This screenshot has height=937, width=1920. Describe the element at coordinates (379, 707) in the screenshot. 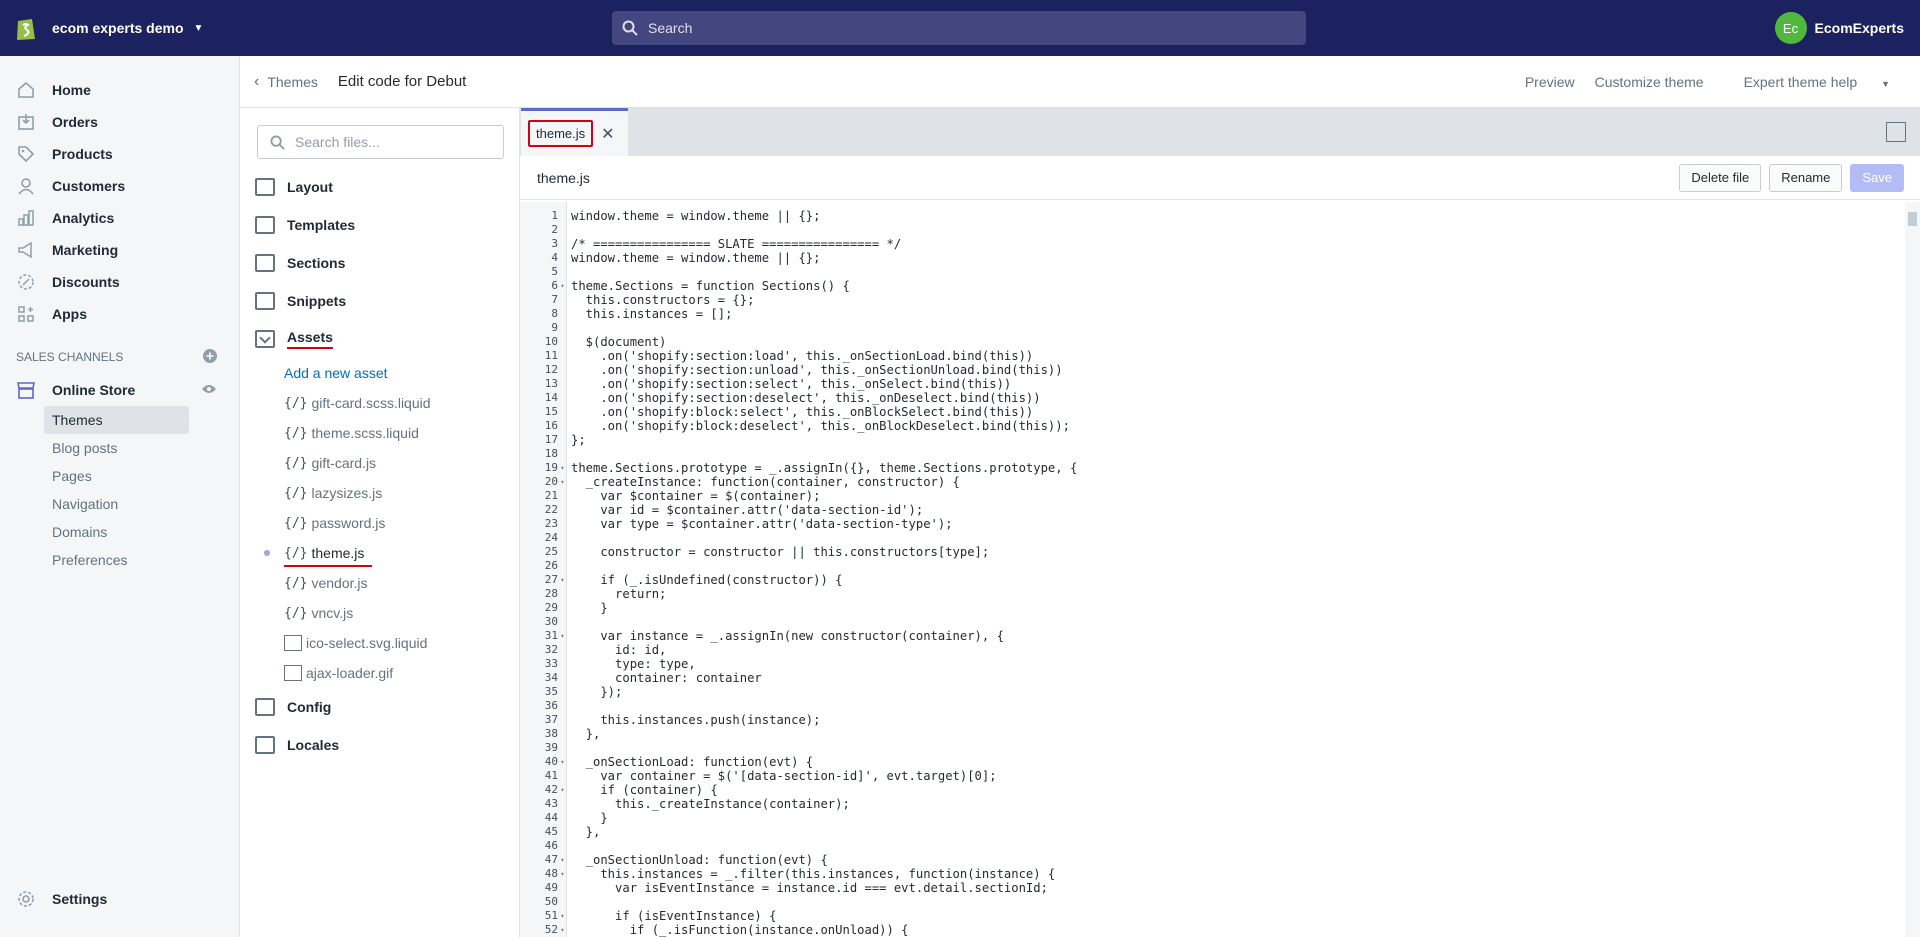

I see `folder-config: Config` at that location.